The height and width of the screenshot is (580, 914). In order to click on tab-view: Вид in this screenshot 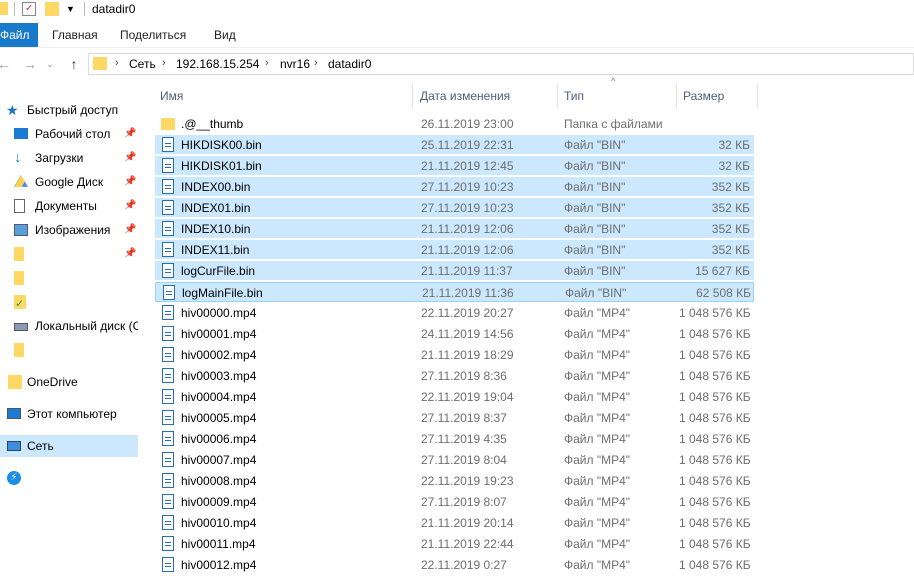, I will do `click(225, 35)`.